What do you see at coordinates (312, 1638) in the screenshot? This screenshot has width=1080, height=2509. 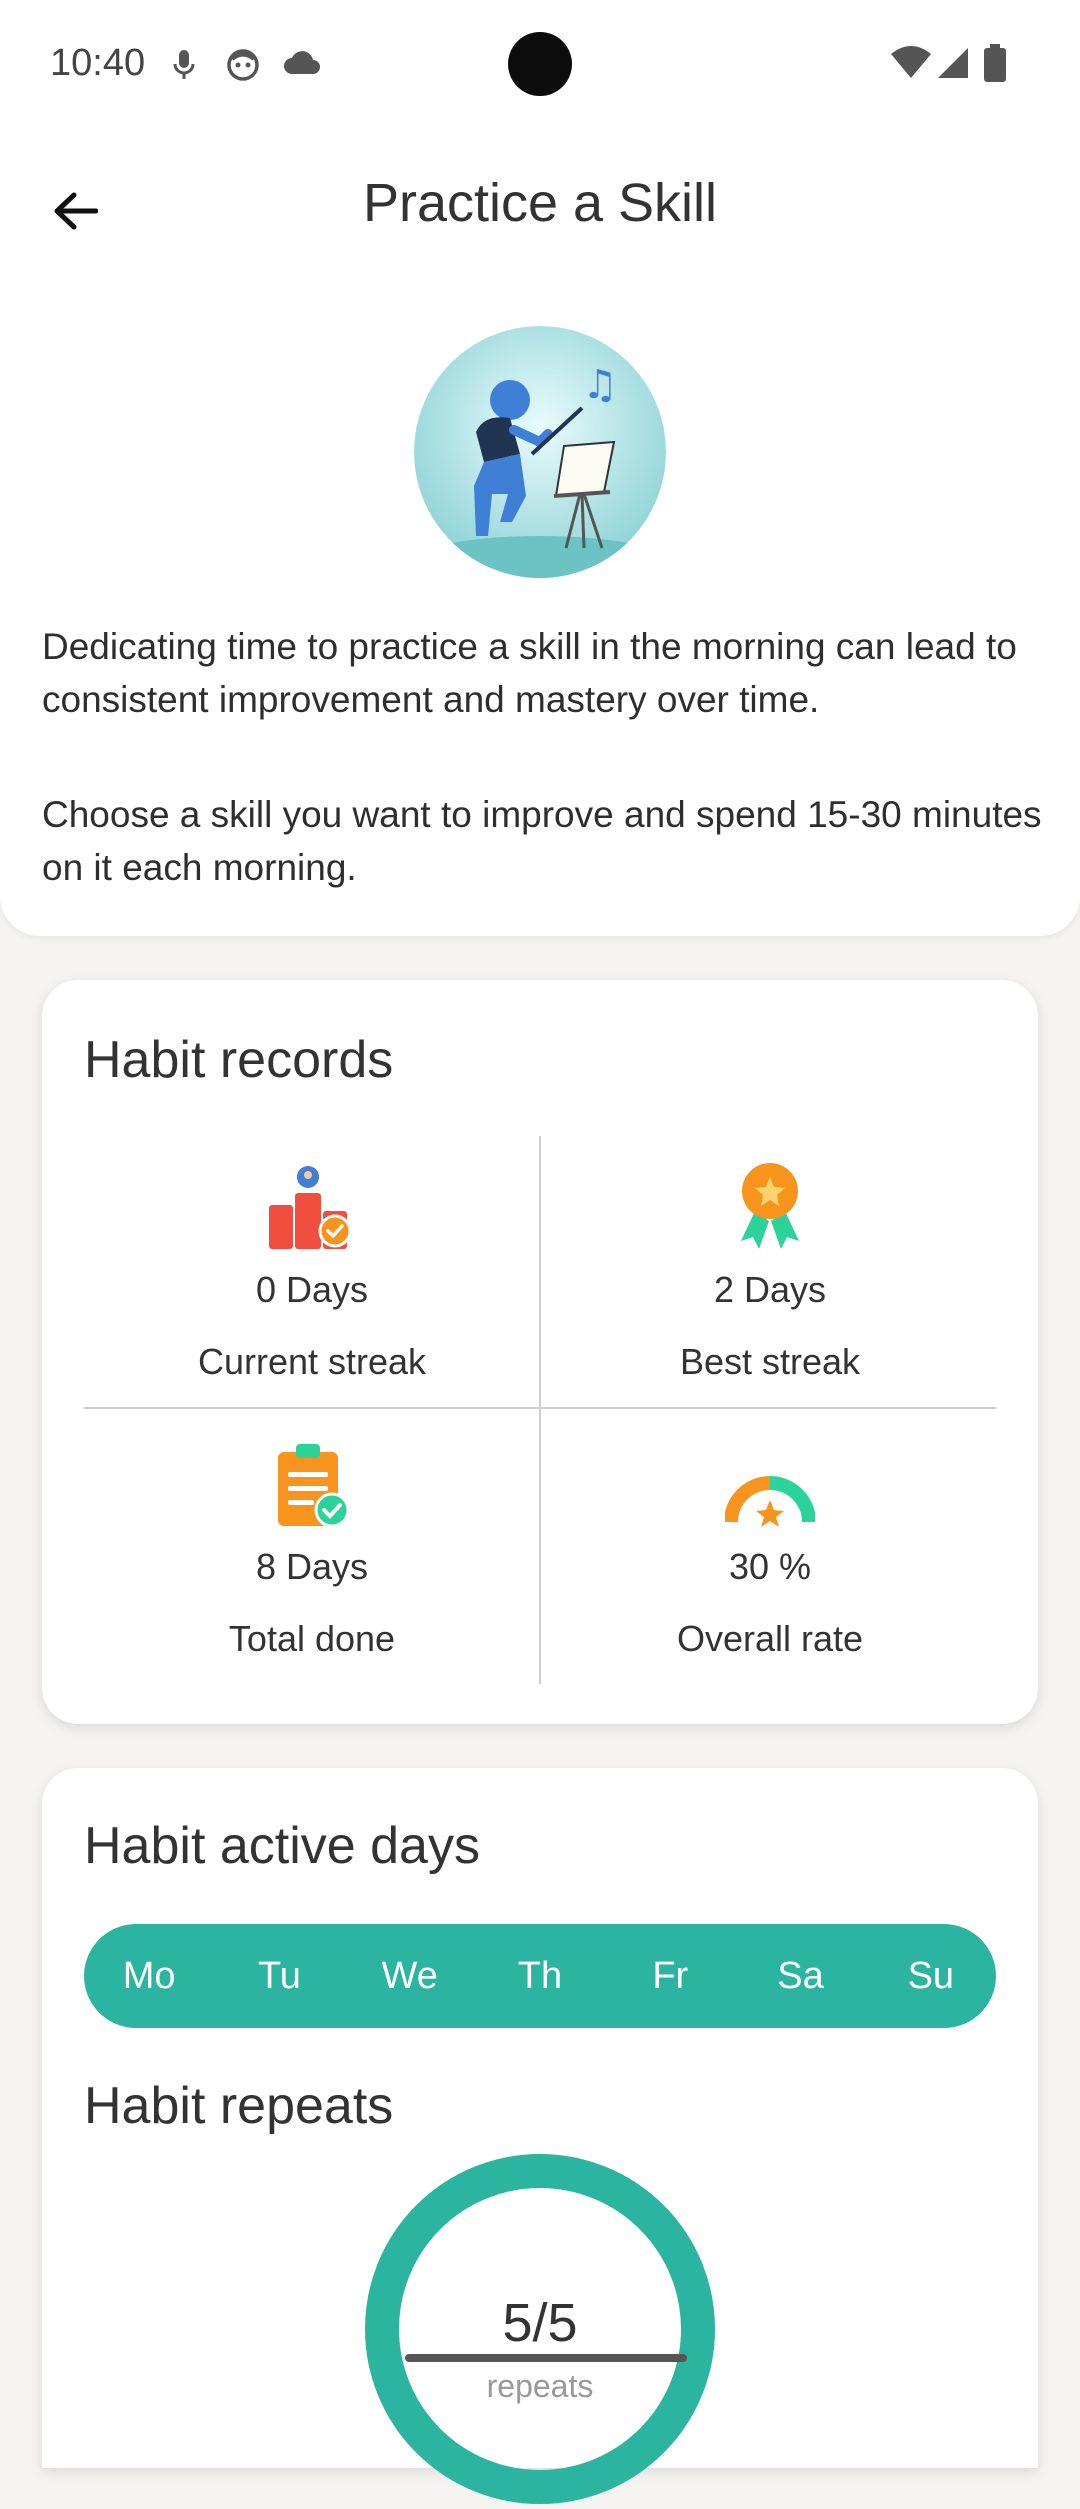 I see `total-done-label: Total done` at bounding box center [312, 1638].